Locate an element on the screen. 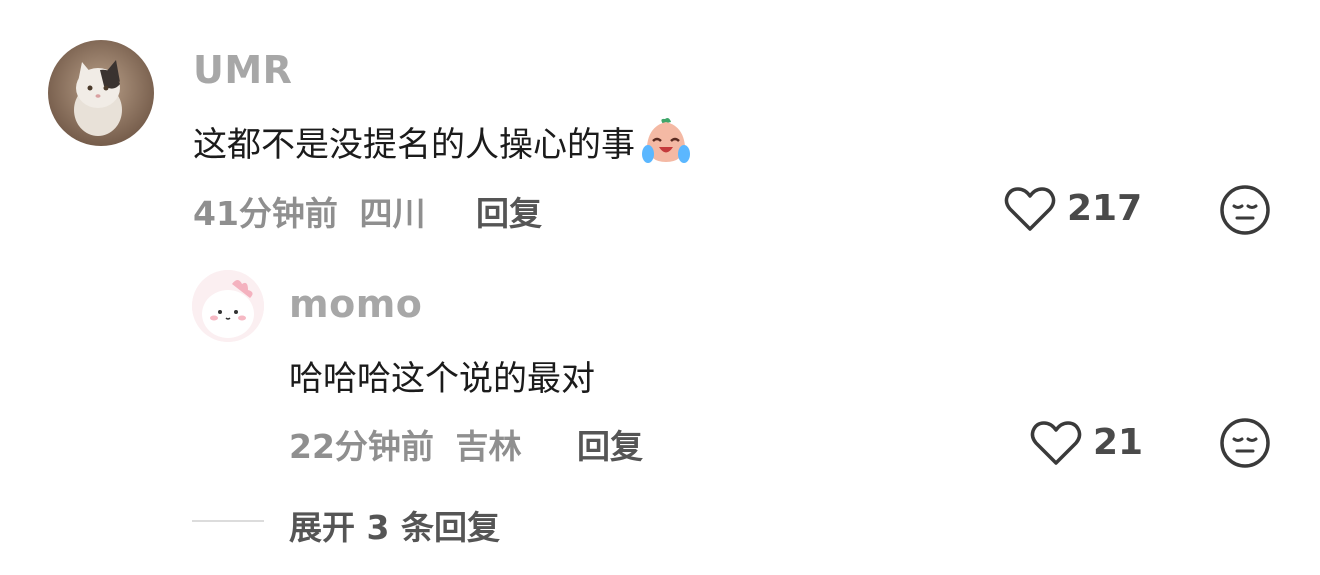 The image size is (1320, 575). comment-text: 这都不是没提名的人操心的事 is located at coordinates (443, 141).